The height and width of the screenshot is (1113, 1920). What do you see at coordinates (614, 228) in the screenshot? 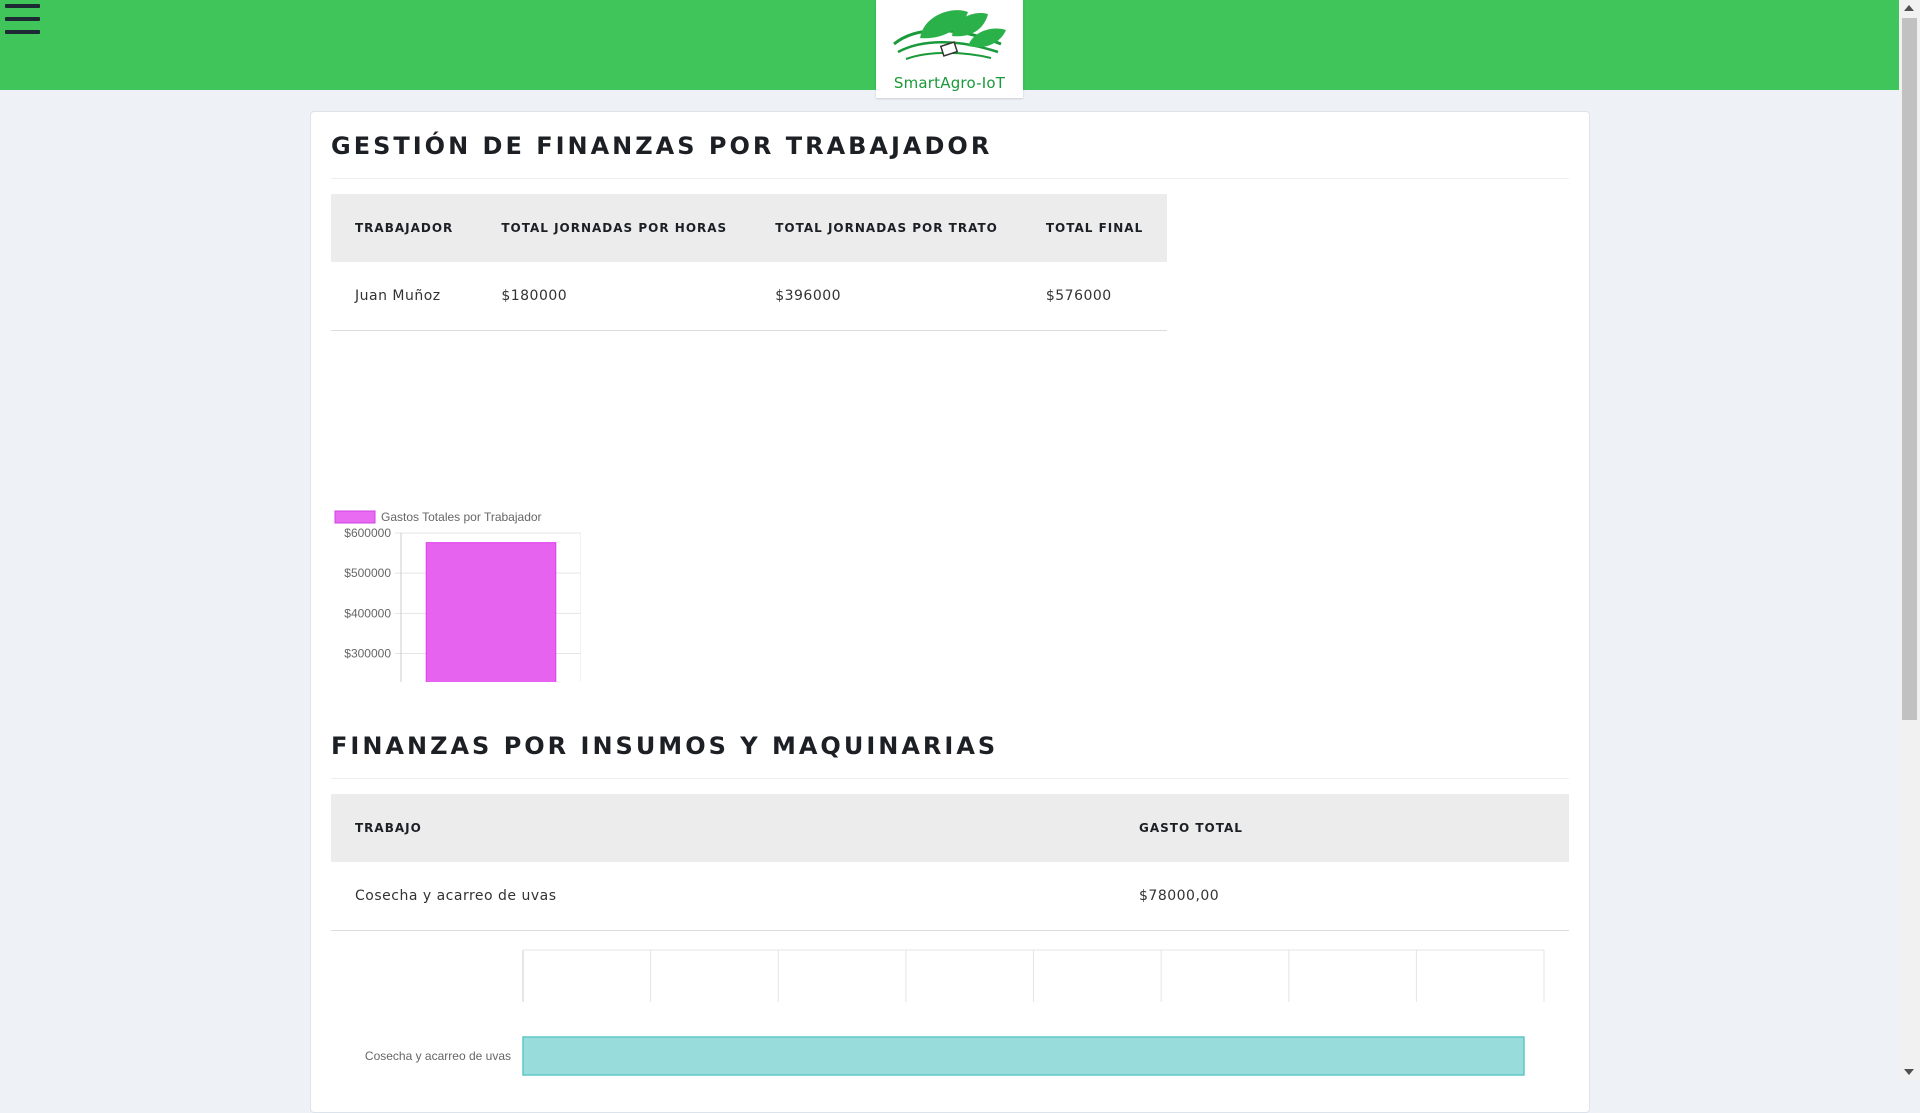
I see `col-total-horas: TOTAL JORNADAS POR HORAS` at bounding box center [614, 228].